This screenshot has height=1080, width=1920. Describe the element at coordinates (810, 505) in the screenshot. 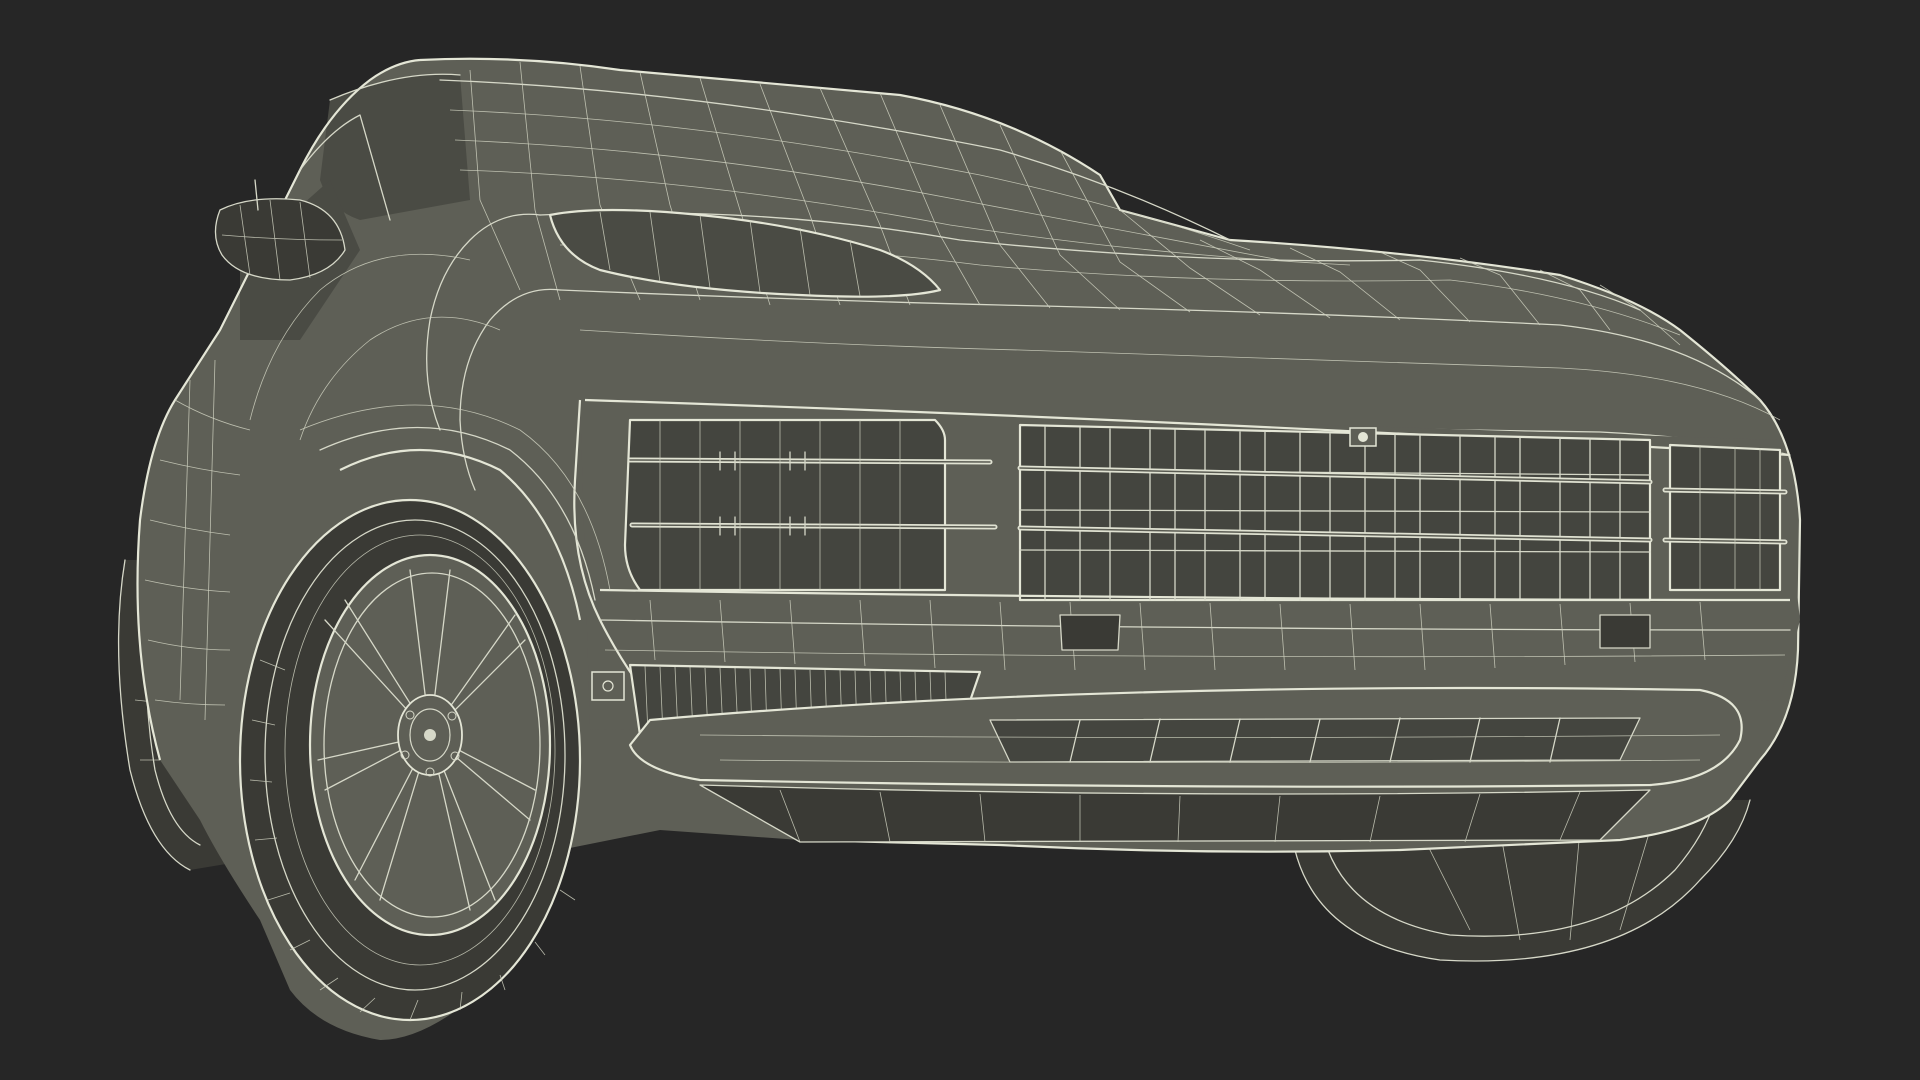

I see `left-intake` at that location.